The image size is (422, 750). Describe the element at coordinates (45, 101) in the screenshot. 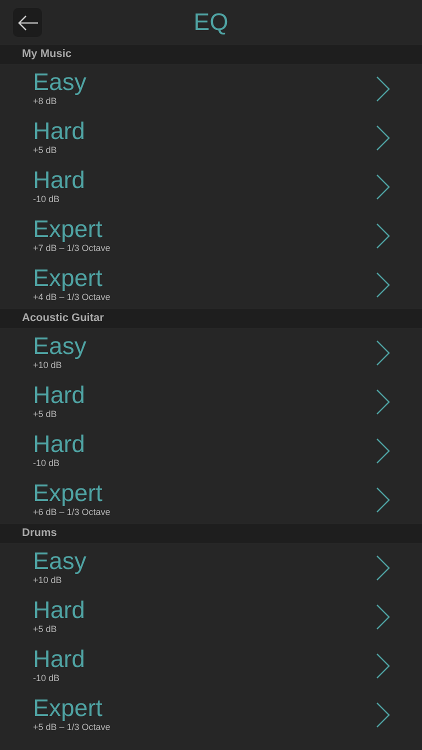

I see `preset-subtitle: +8 dB` at that location.